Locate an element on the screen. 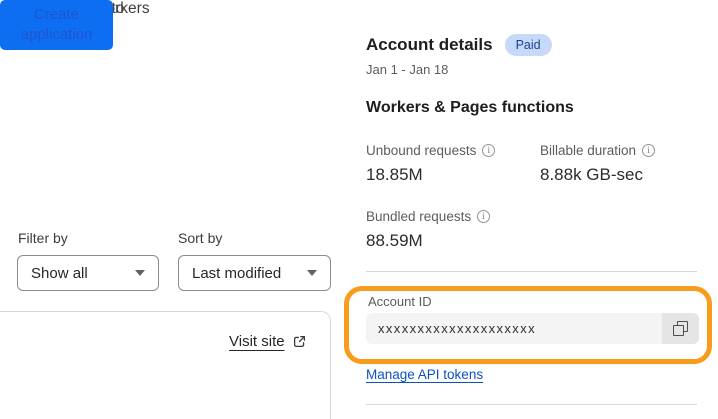  stat-label: Unbound requests is located at coordinates (431, 150).